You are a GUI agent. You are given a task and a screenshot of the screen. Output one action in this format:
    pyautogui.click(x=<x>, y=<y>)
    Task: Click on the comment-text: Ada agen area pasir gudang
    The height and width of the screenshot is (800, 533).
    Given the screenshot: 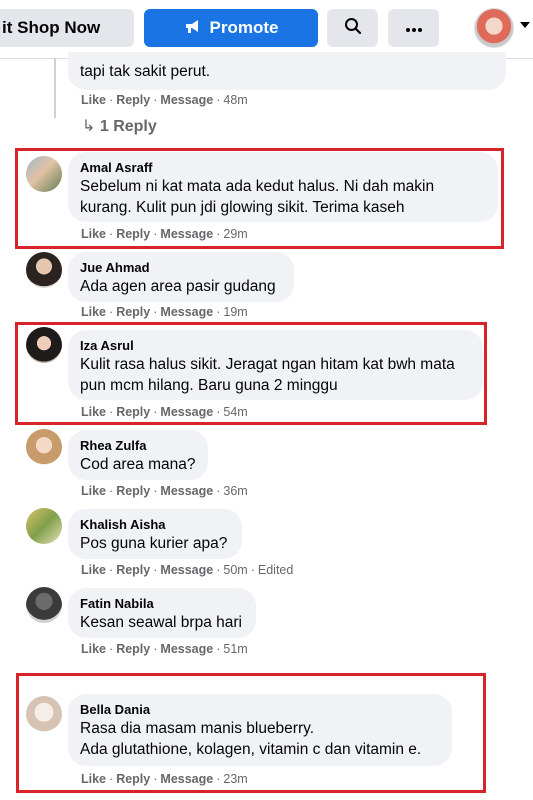 What is the action you would take?
    pyautogui.click(x=178, y=286)
    